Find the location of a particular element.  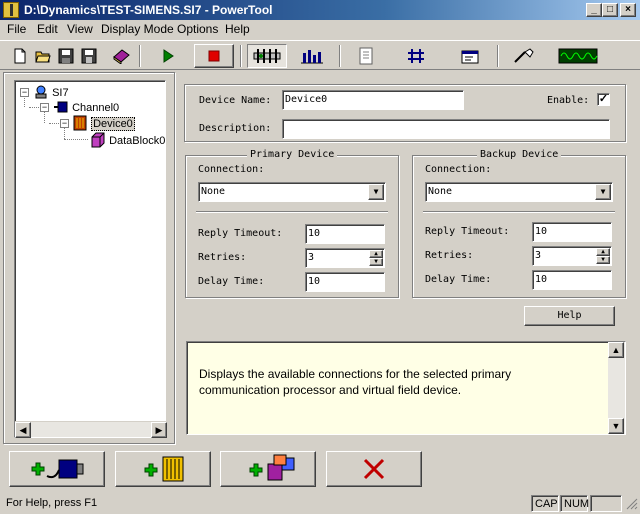

status-text: For Help, press F1 is located at coordinates (52, 503).